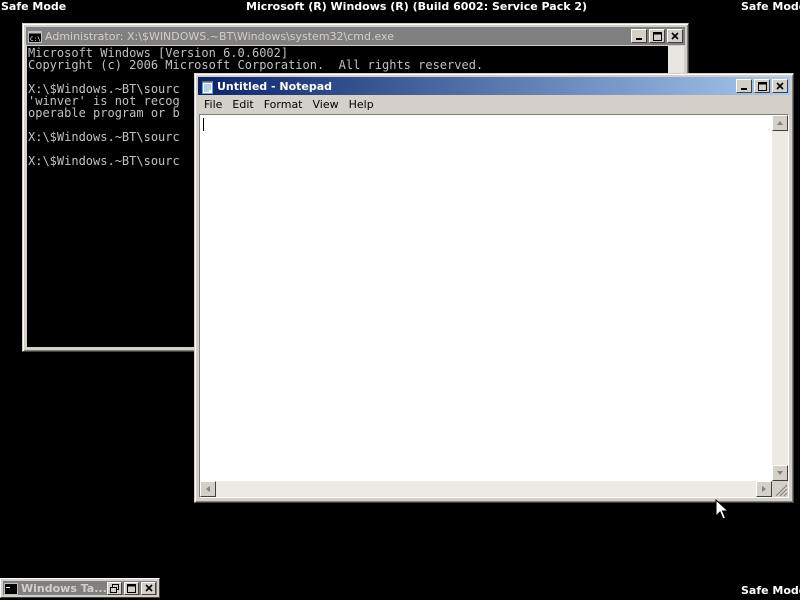 This screenshot has width=800, height=600. Describe the element at coordinates (770, 6) in the screenshot. I see `safe-mode-label-top-right: Safe Mode` at that location.